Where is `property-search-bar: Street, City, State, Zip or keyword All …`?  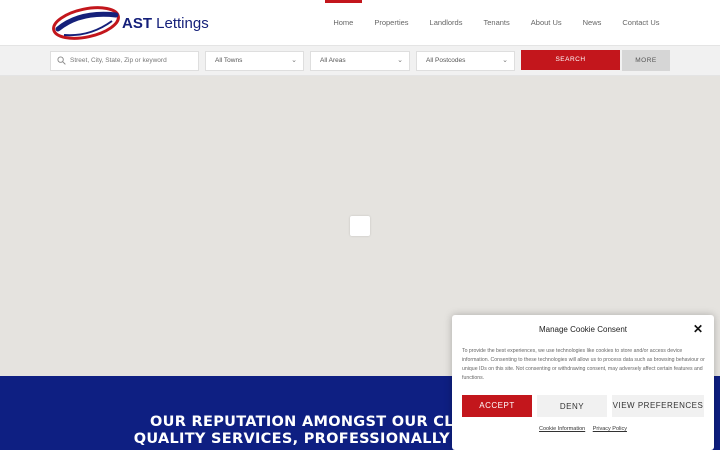
property-search-bar: Street, City, State, Zip or keyword All … is located at coordinates (360, 60).